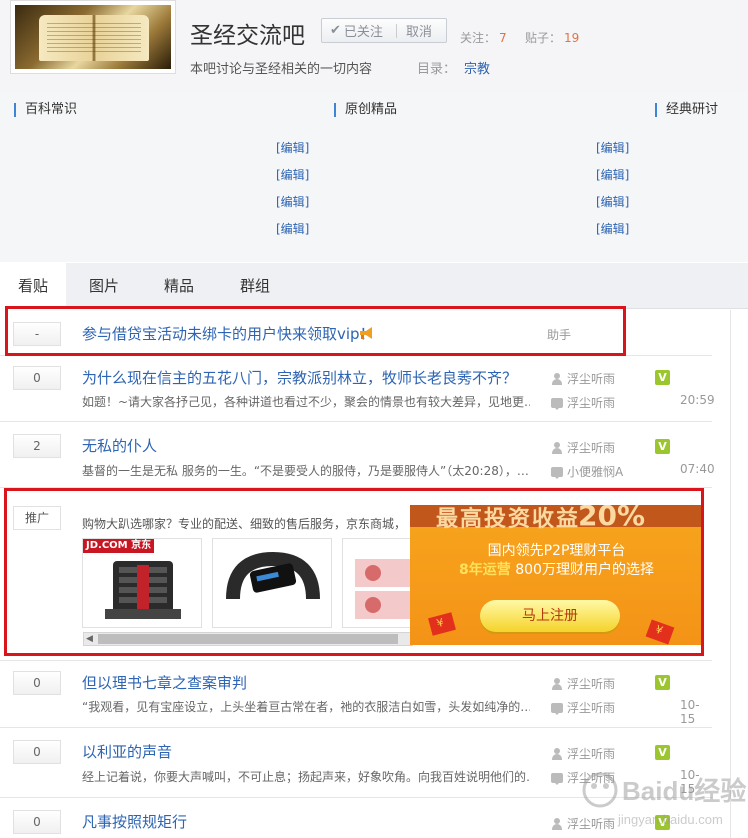 This screenshot has height=838, width=748. Describe the element at coordinates (543, 38) in the screenshot. I see `post-count-label: 贴子：` at that location.